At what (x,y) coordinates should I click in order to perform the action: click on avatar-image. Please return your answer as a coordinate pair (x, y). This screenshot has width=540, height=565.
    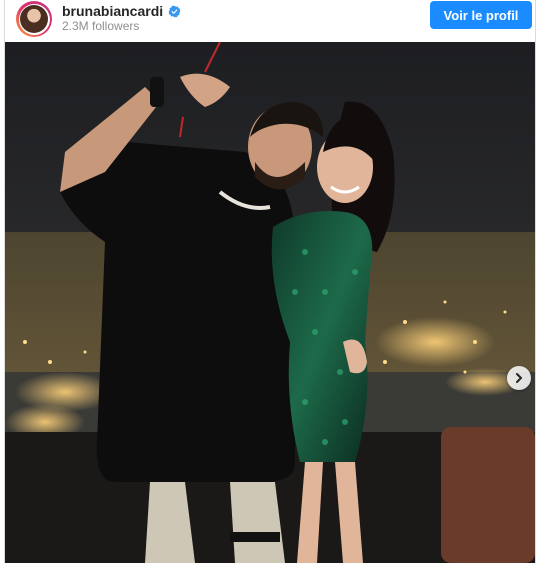
    Looking at the image, I should click on (34, 19).